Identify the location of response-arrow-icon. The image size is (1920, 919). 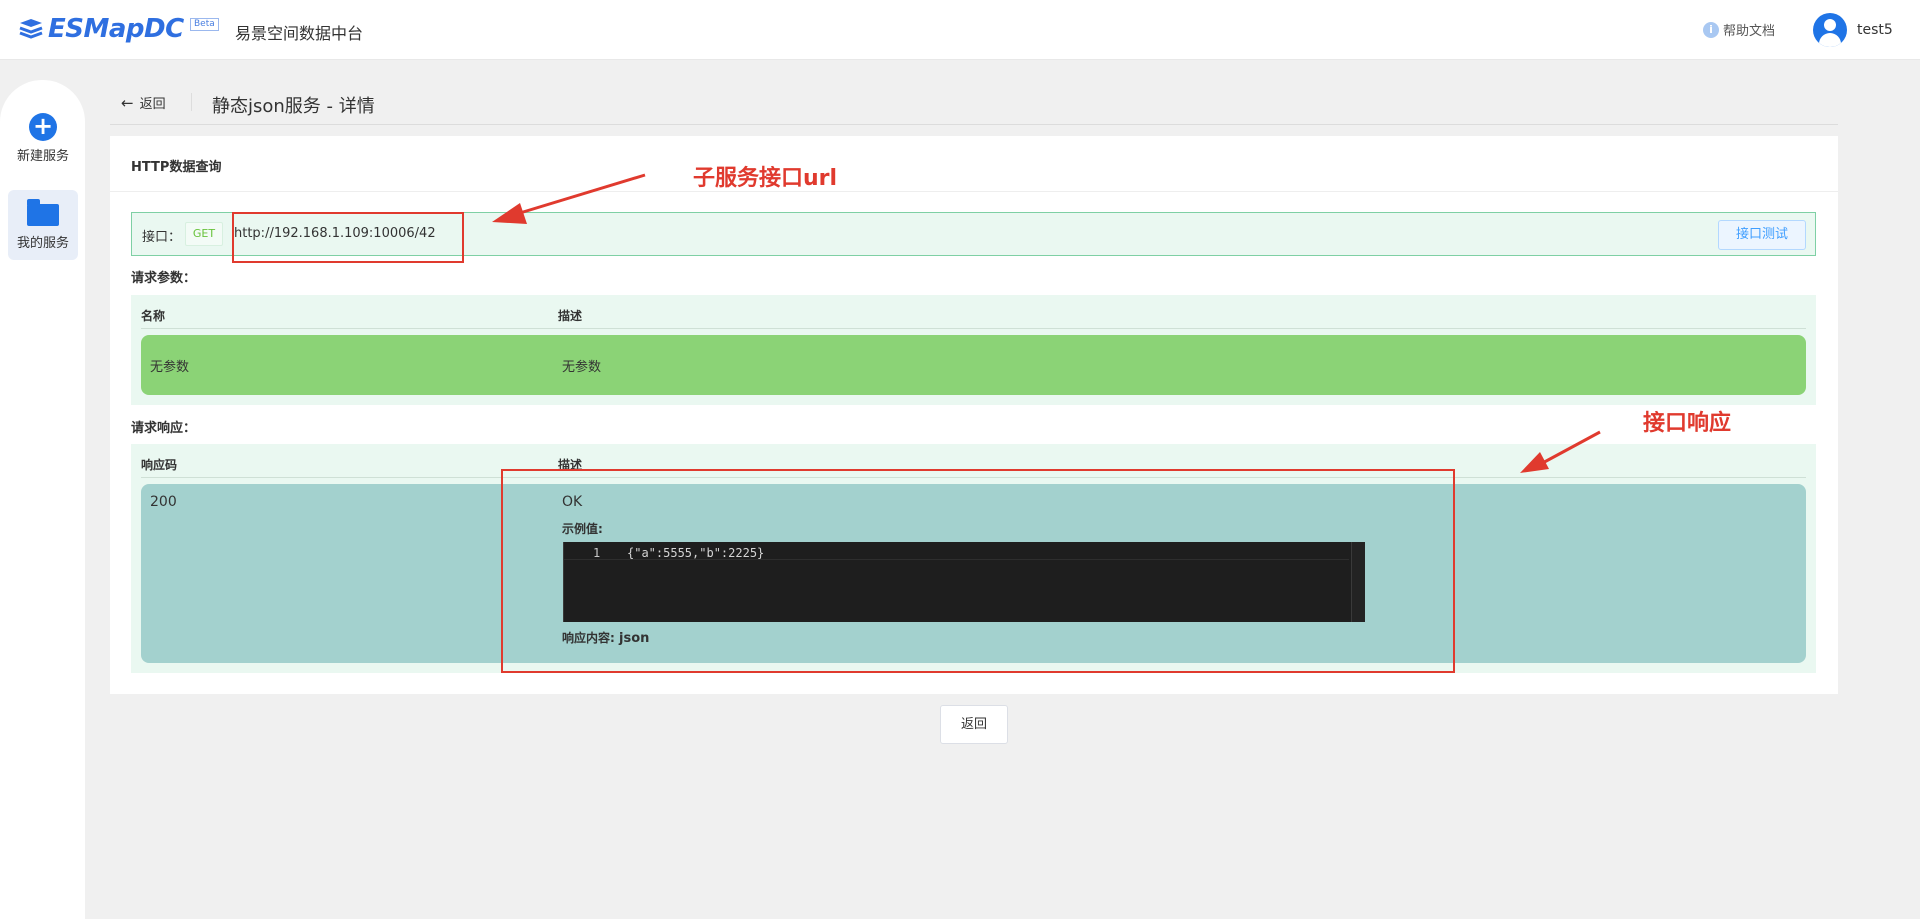
(1560, 451).